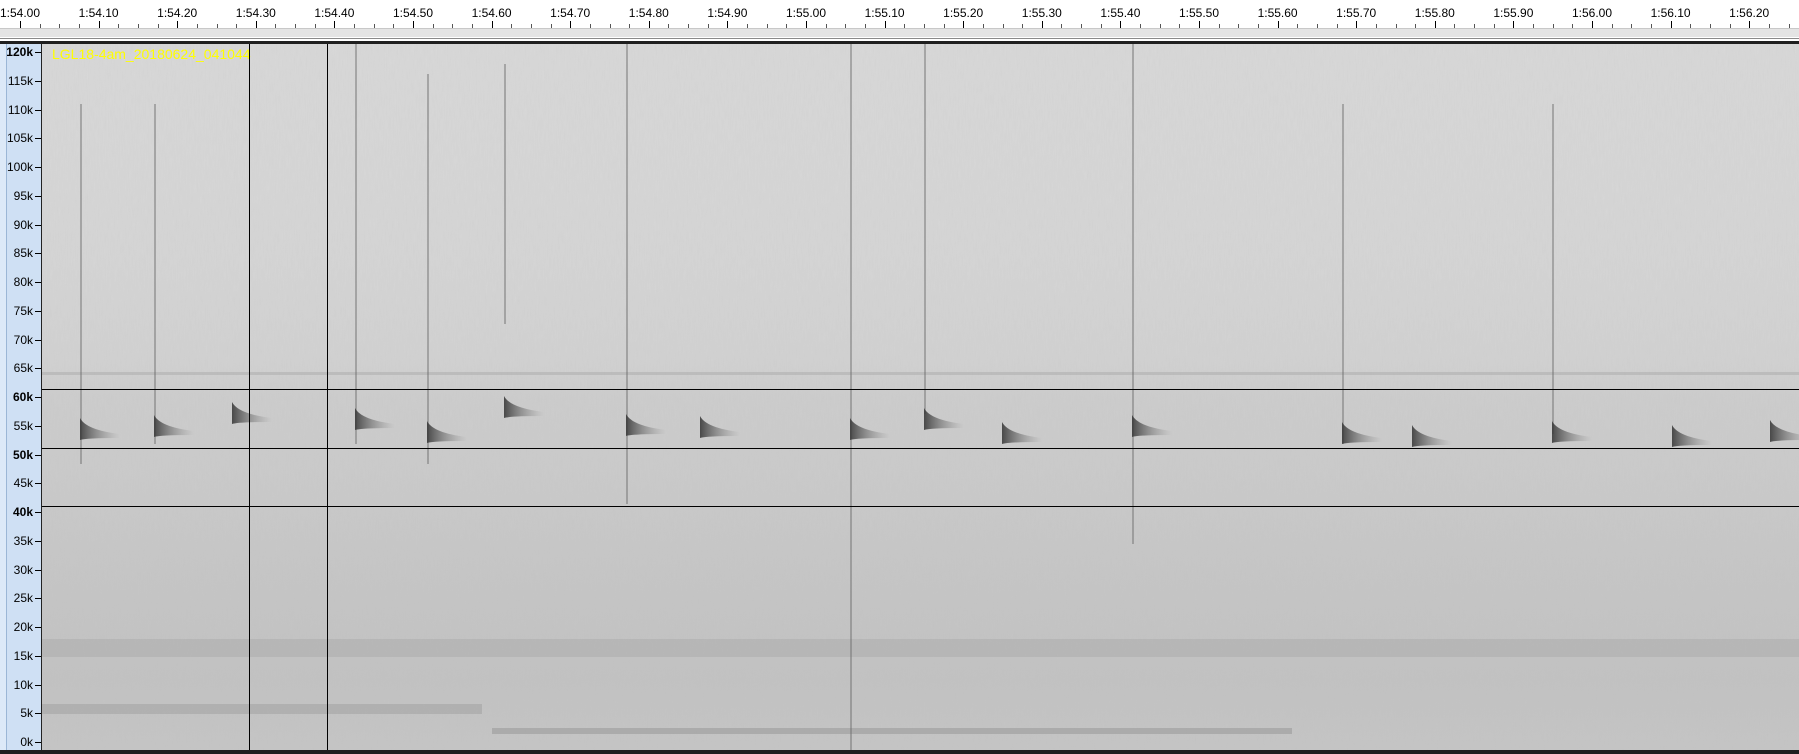  I want to click on frequency-label: 20k, so click(23, 627).